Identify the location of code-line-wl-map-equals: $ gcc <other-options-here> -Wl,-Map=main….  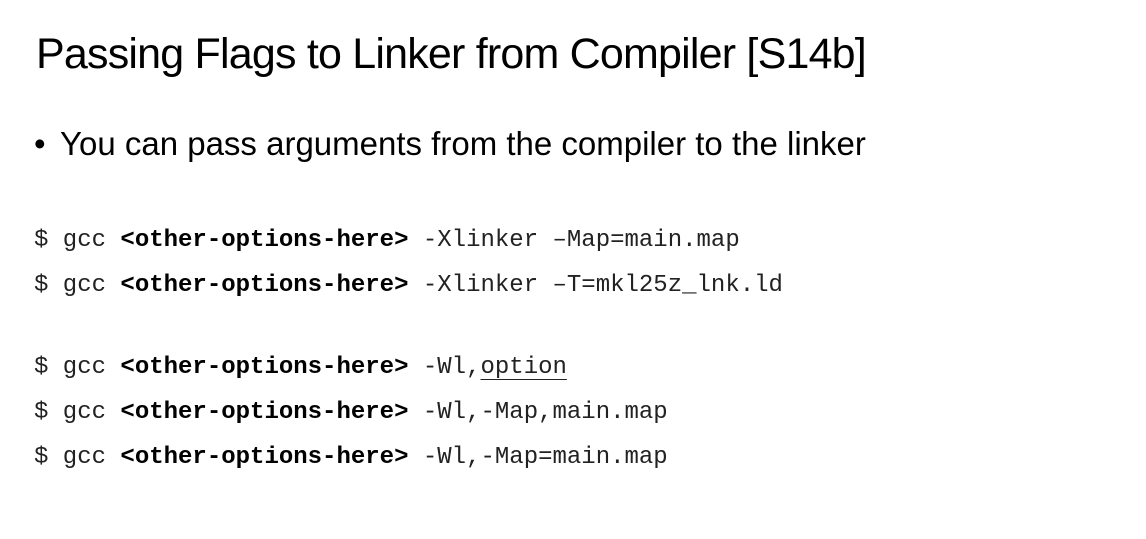
(351, 458).